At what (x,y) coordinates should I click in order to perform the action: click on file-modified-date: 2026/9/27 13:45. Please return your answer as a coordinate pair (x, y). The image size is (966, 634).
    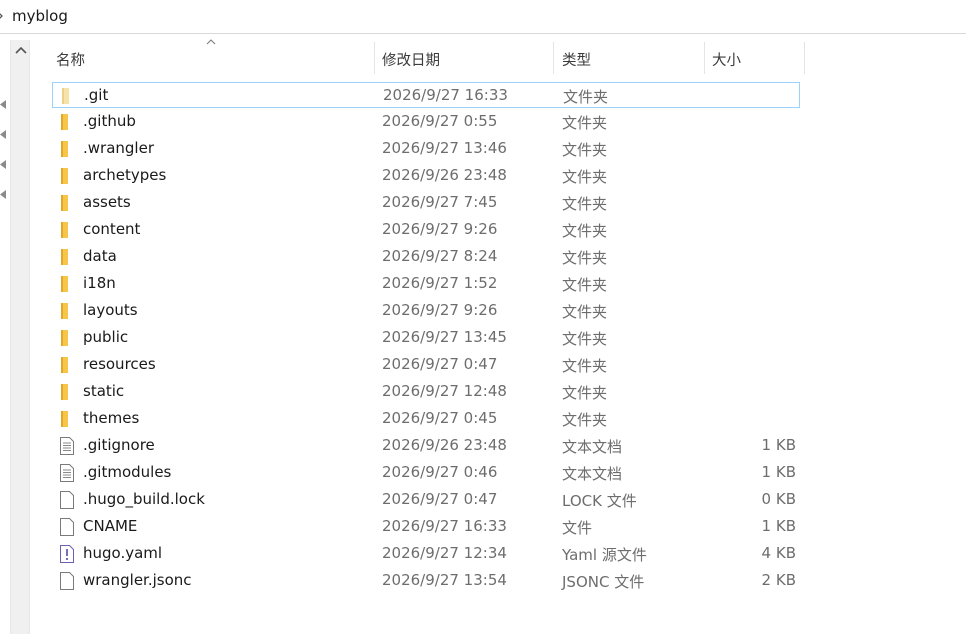
    Looking at the image, I should click on (444, 337).